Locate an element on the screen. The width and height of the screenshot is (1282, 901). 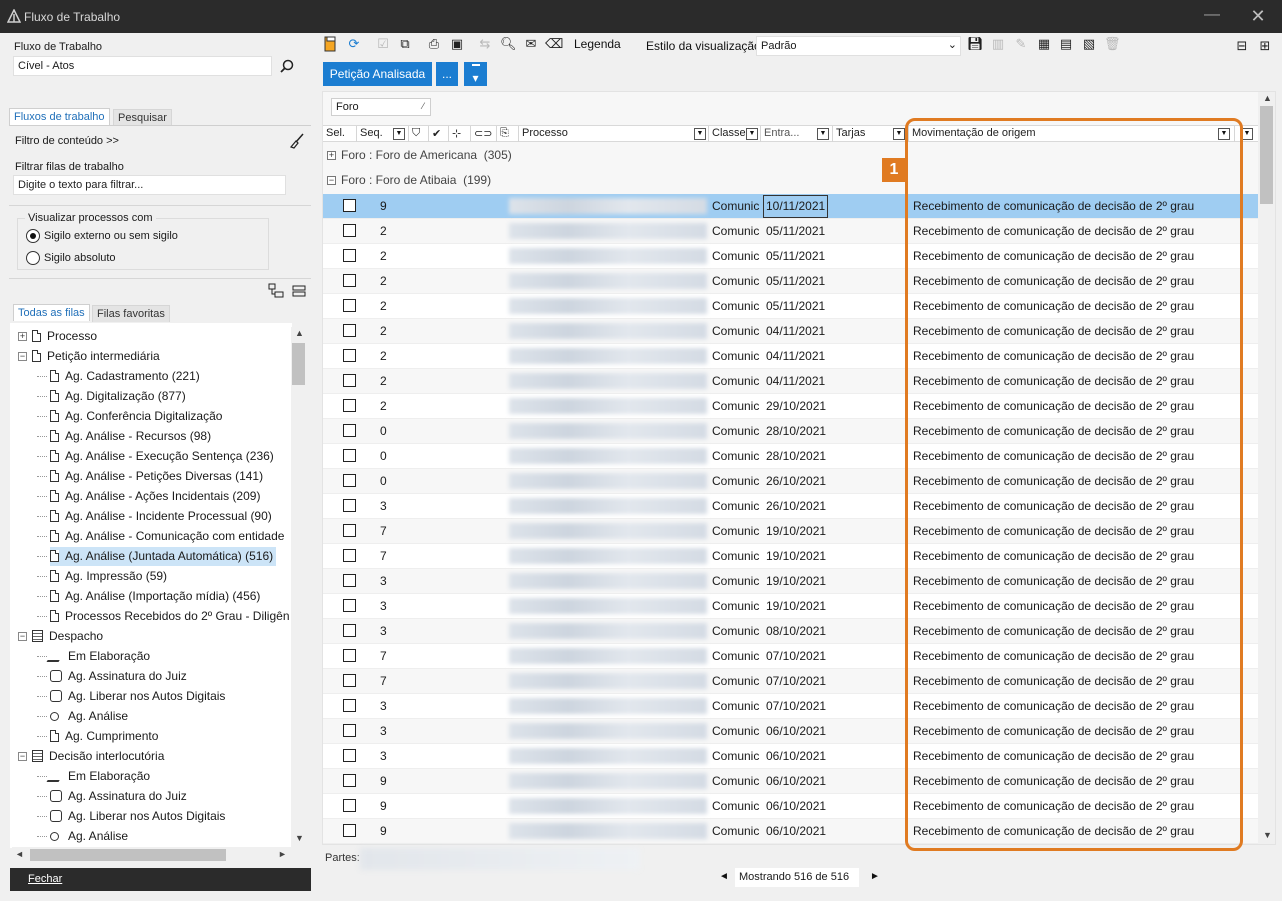
actions-dropdown-button: ▾ is located at coordinates (475, 74).